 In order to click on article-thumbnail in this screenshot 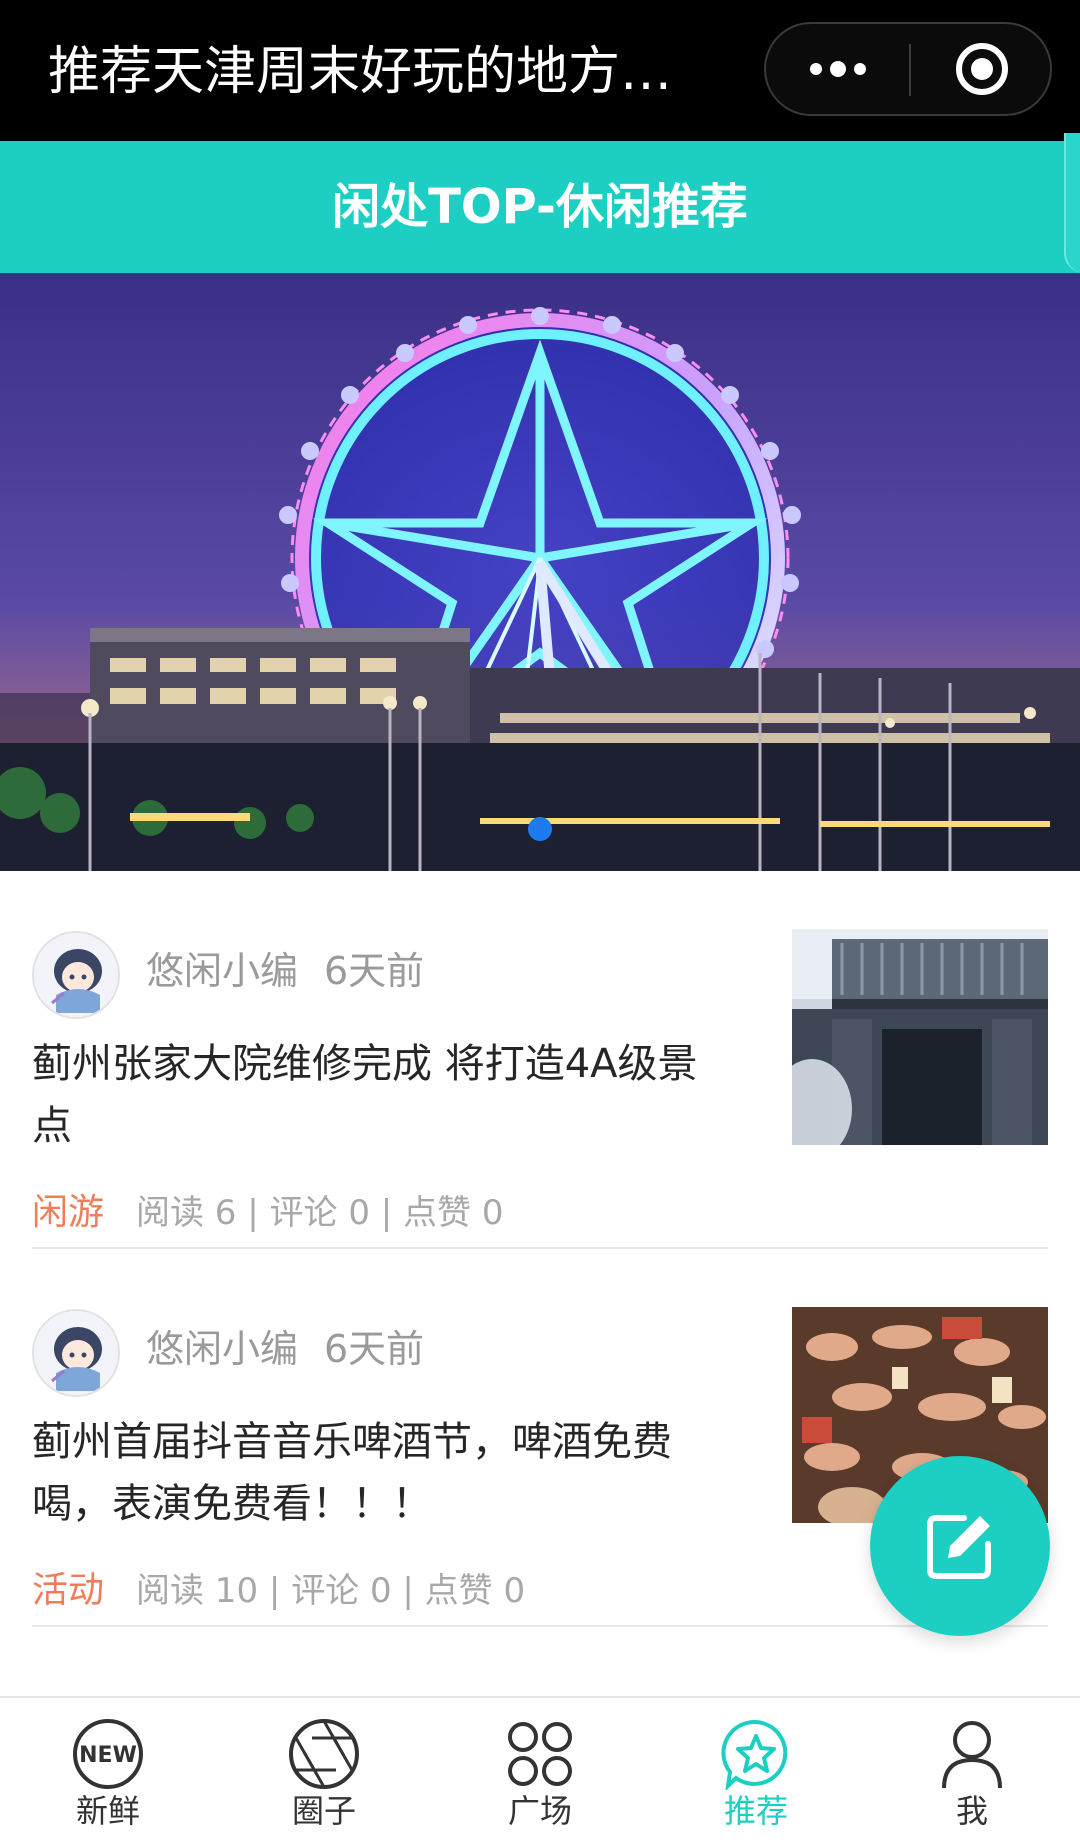, I will do `click(920, 1037)`.